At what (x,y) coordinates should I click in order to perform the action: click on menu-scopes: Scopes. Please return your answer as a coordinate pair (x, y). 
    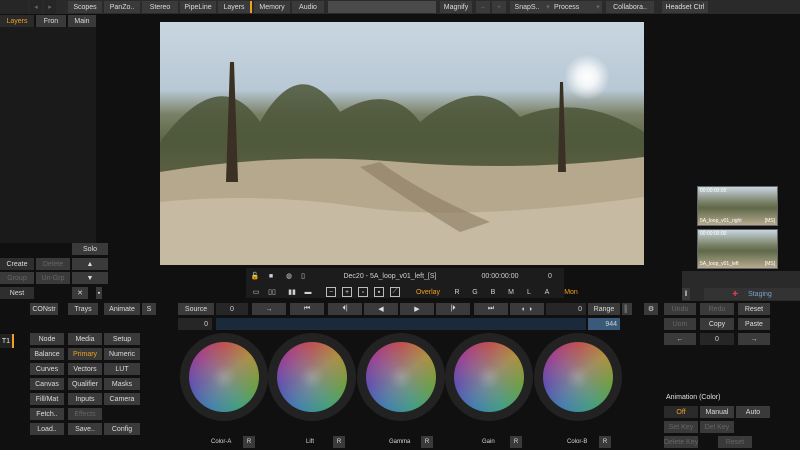
    Looking at the image, I should click on (85, 7).